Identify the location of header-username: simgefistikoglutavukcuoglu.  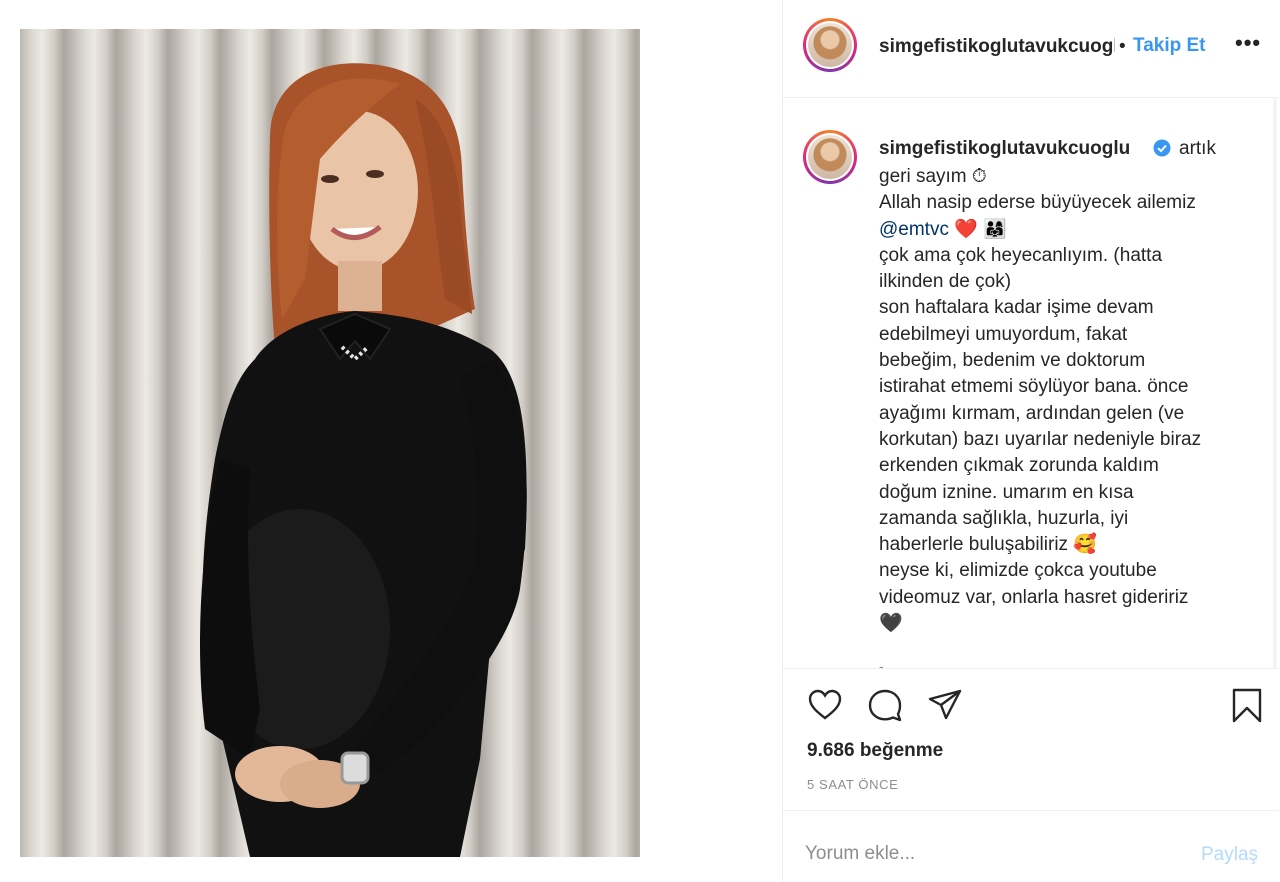
(997, 47).